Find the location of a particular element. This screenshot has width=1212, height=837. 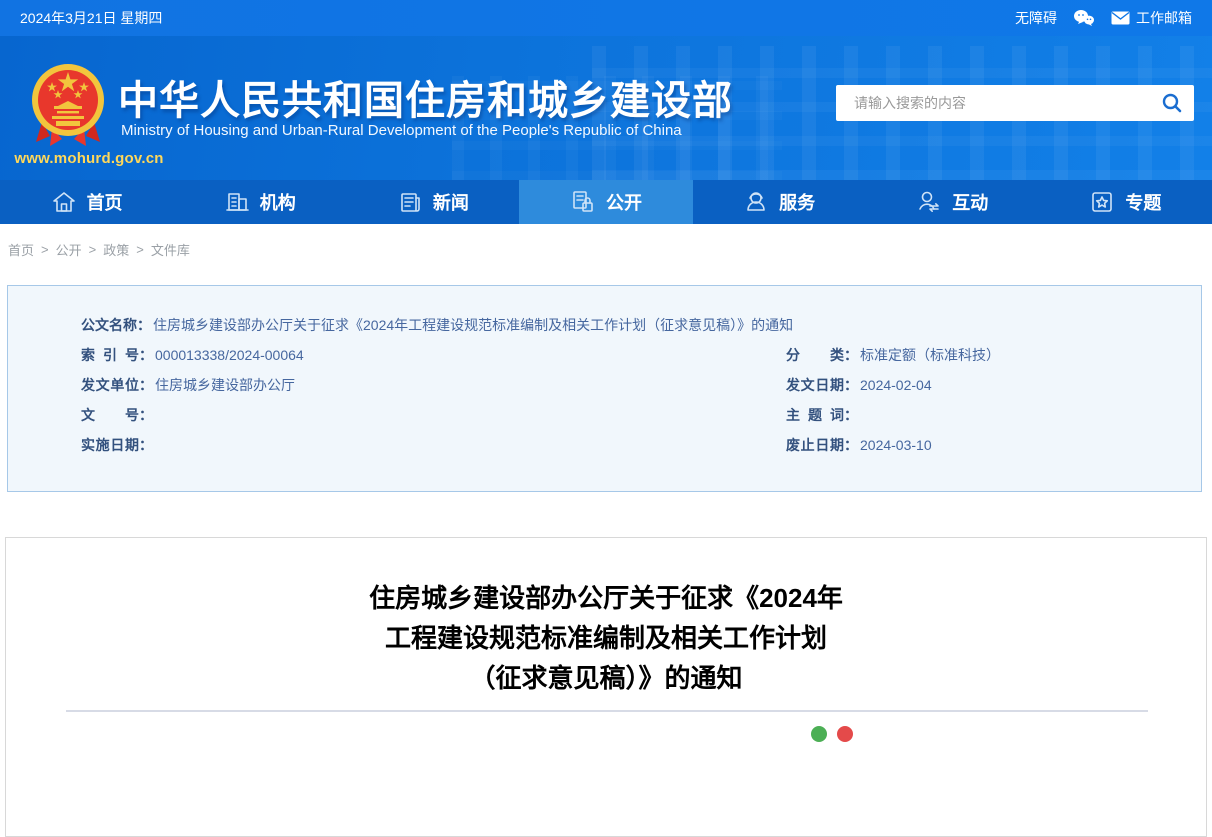

meta-row-index-number: 索引号： 000013338/2024-00064 is located at coordinates (433, 355).